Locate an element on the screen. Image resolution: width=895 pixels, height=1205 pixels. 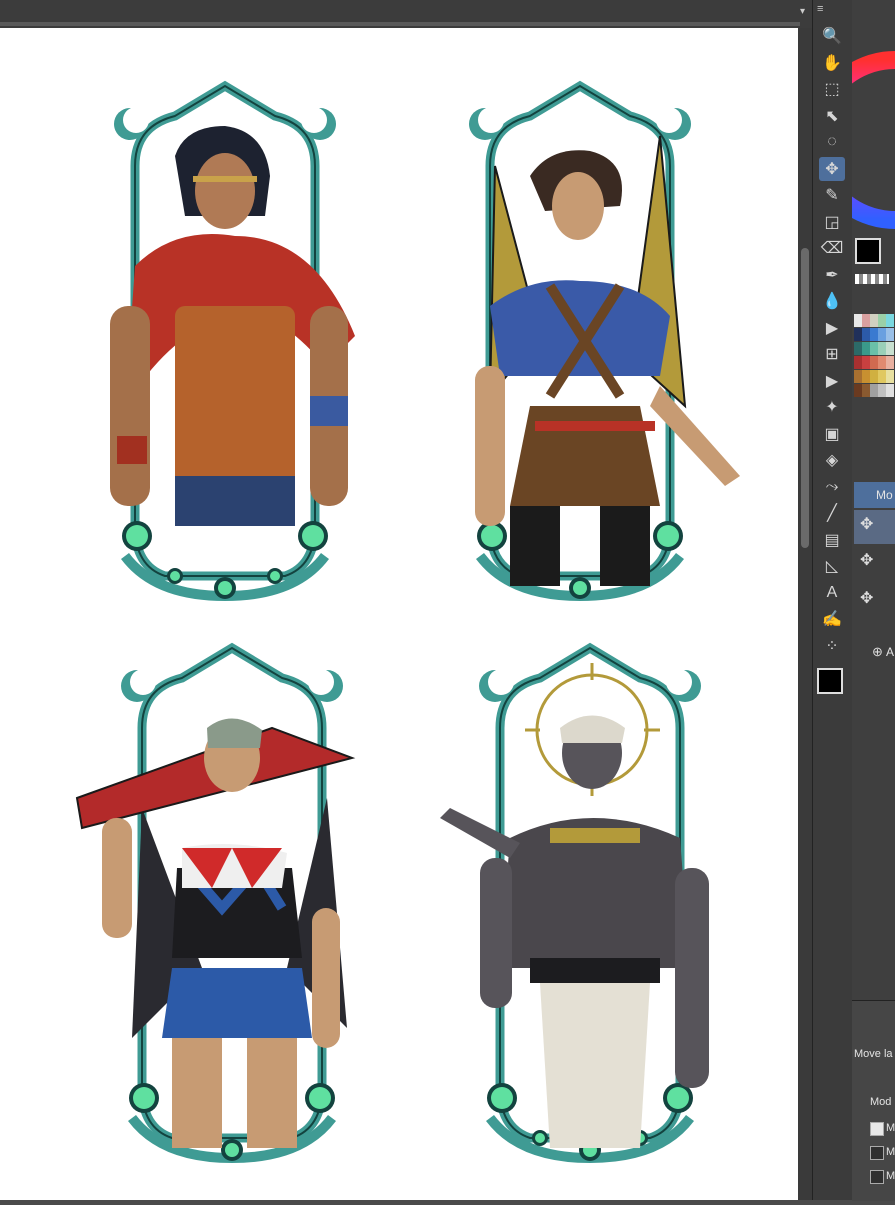
panel-icon: ▤ is located at coordinates (832, 540).